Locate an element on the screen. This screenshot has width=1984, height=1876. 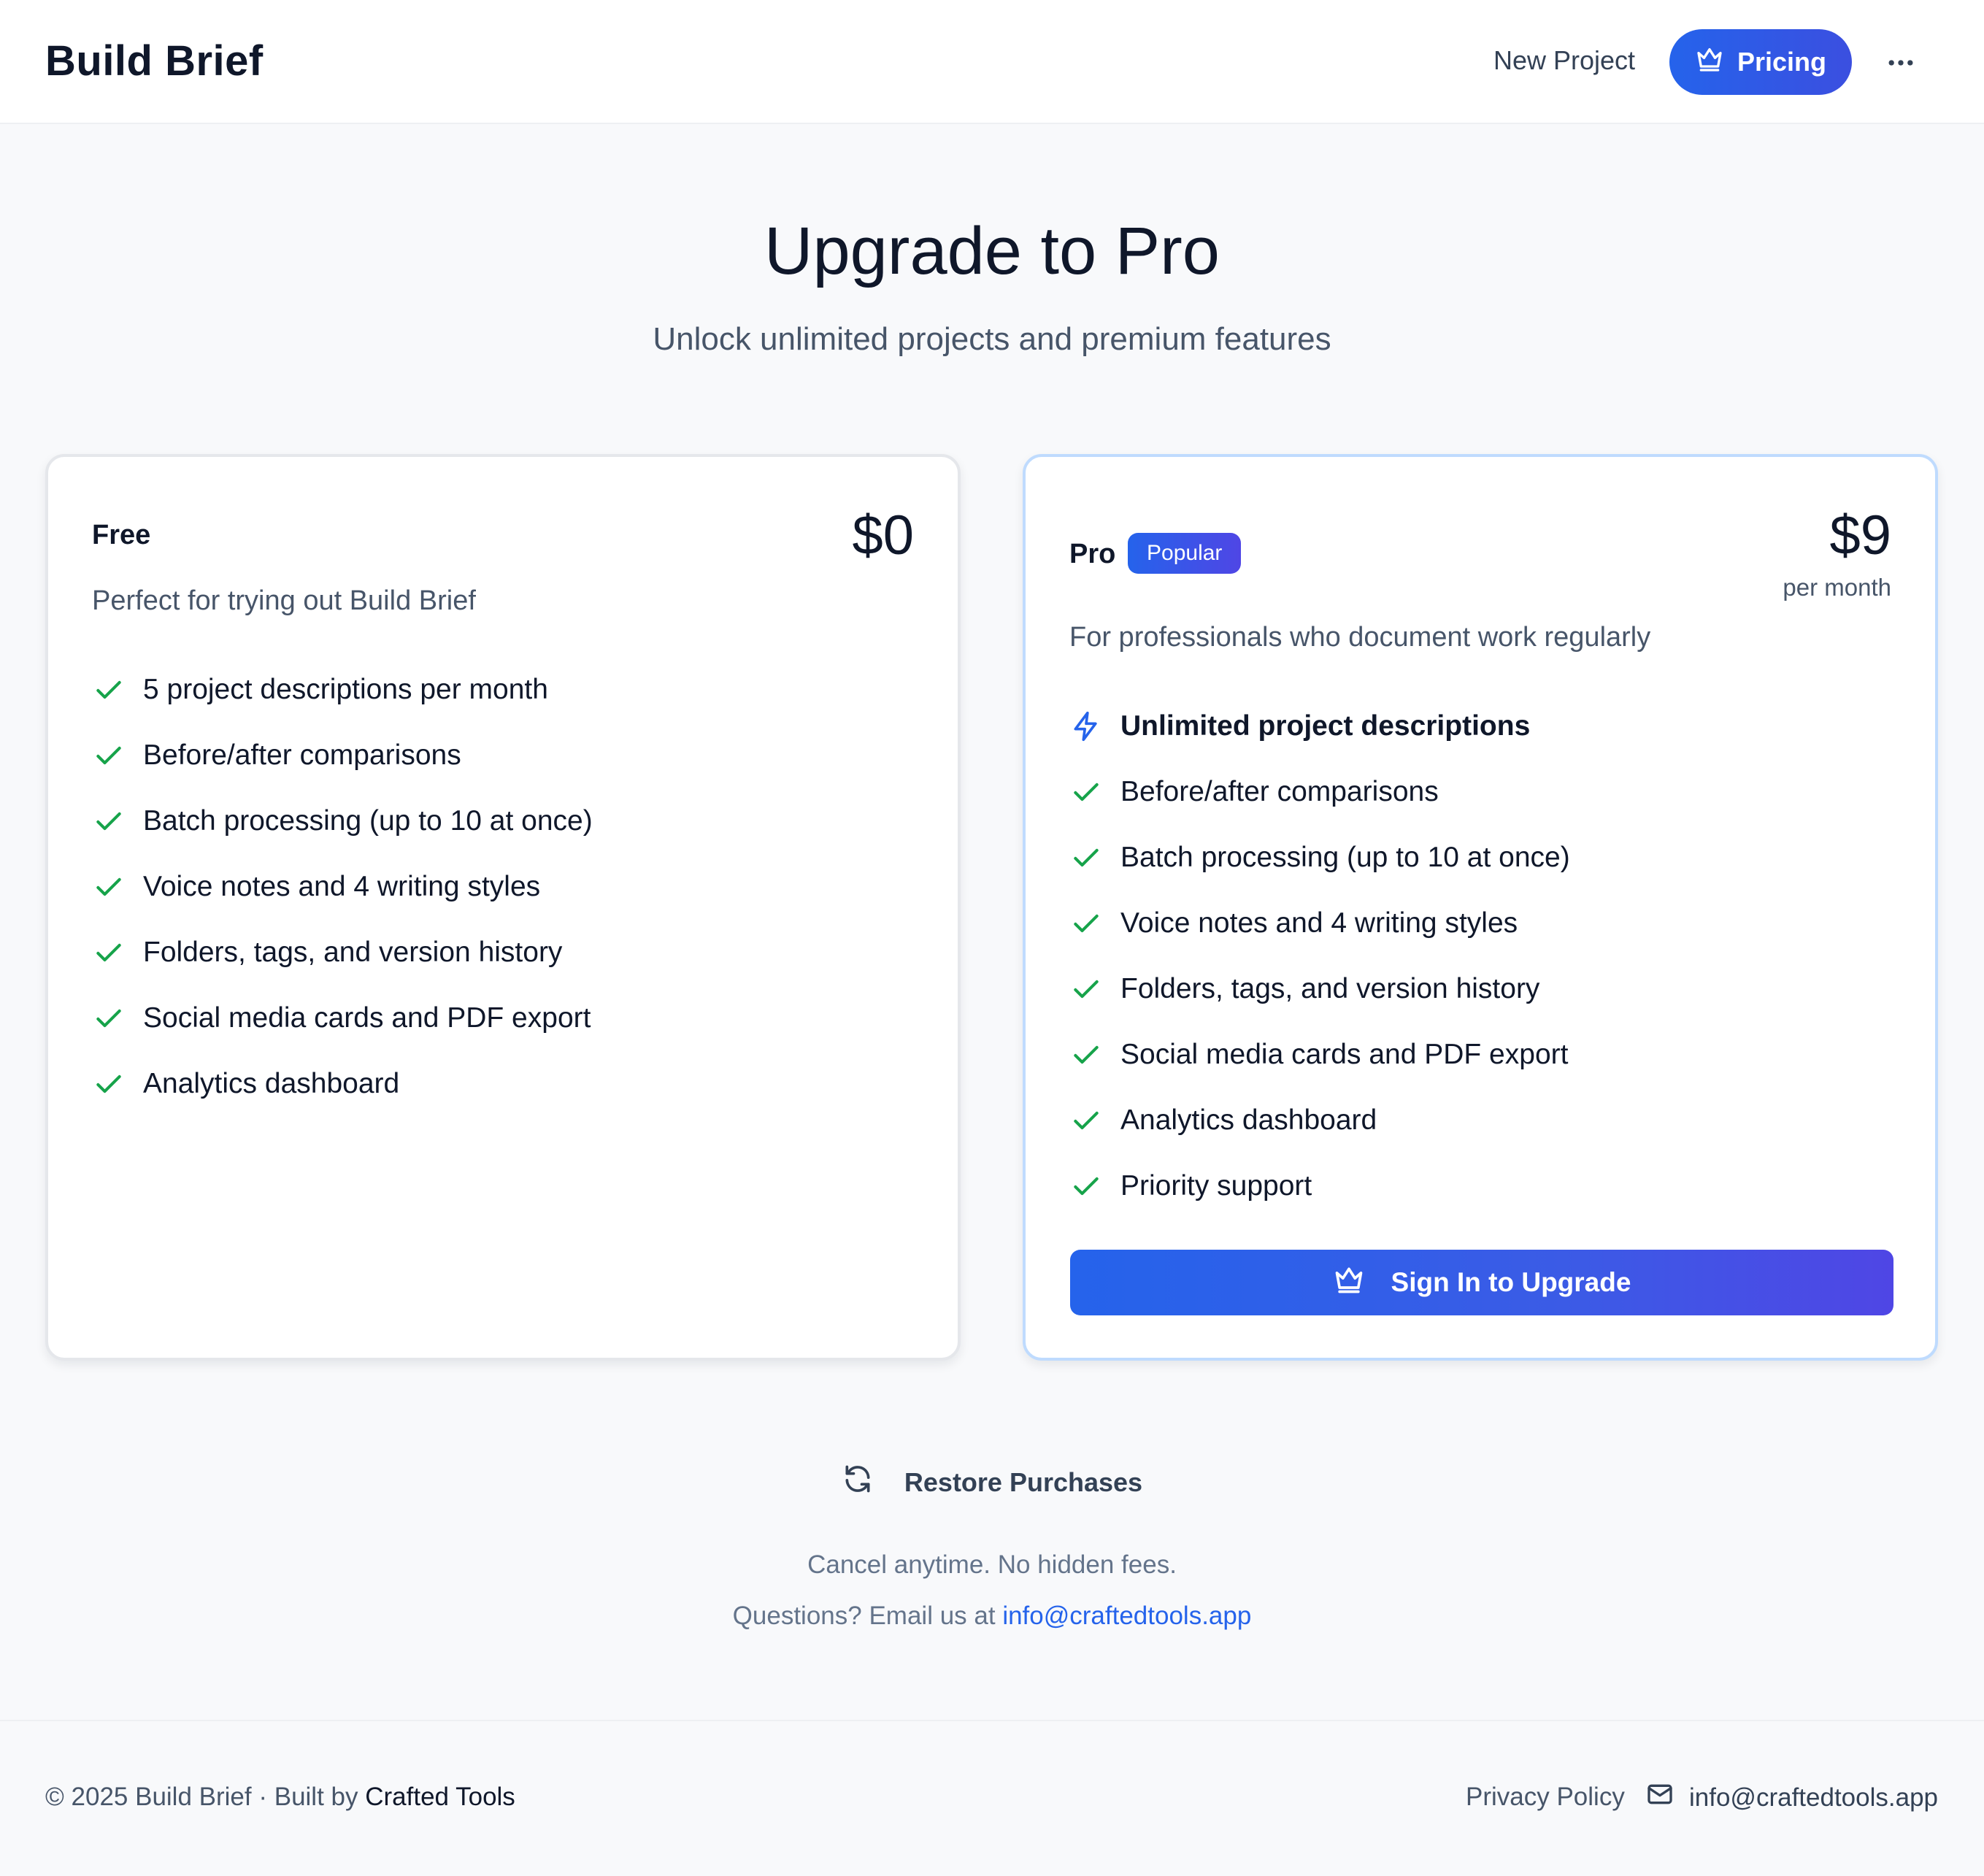
sign-in-to-upgrade-button: Sign In to Upgrade is located at coordinates (1481, 1282).